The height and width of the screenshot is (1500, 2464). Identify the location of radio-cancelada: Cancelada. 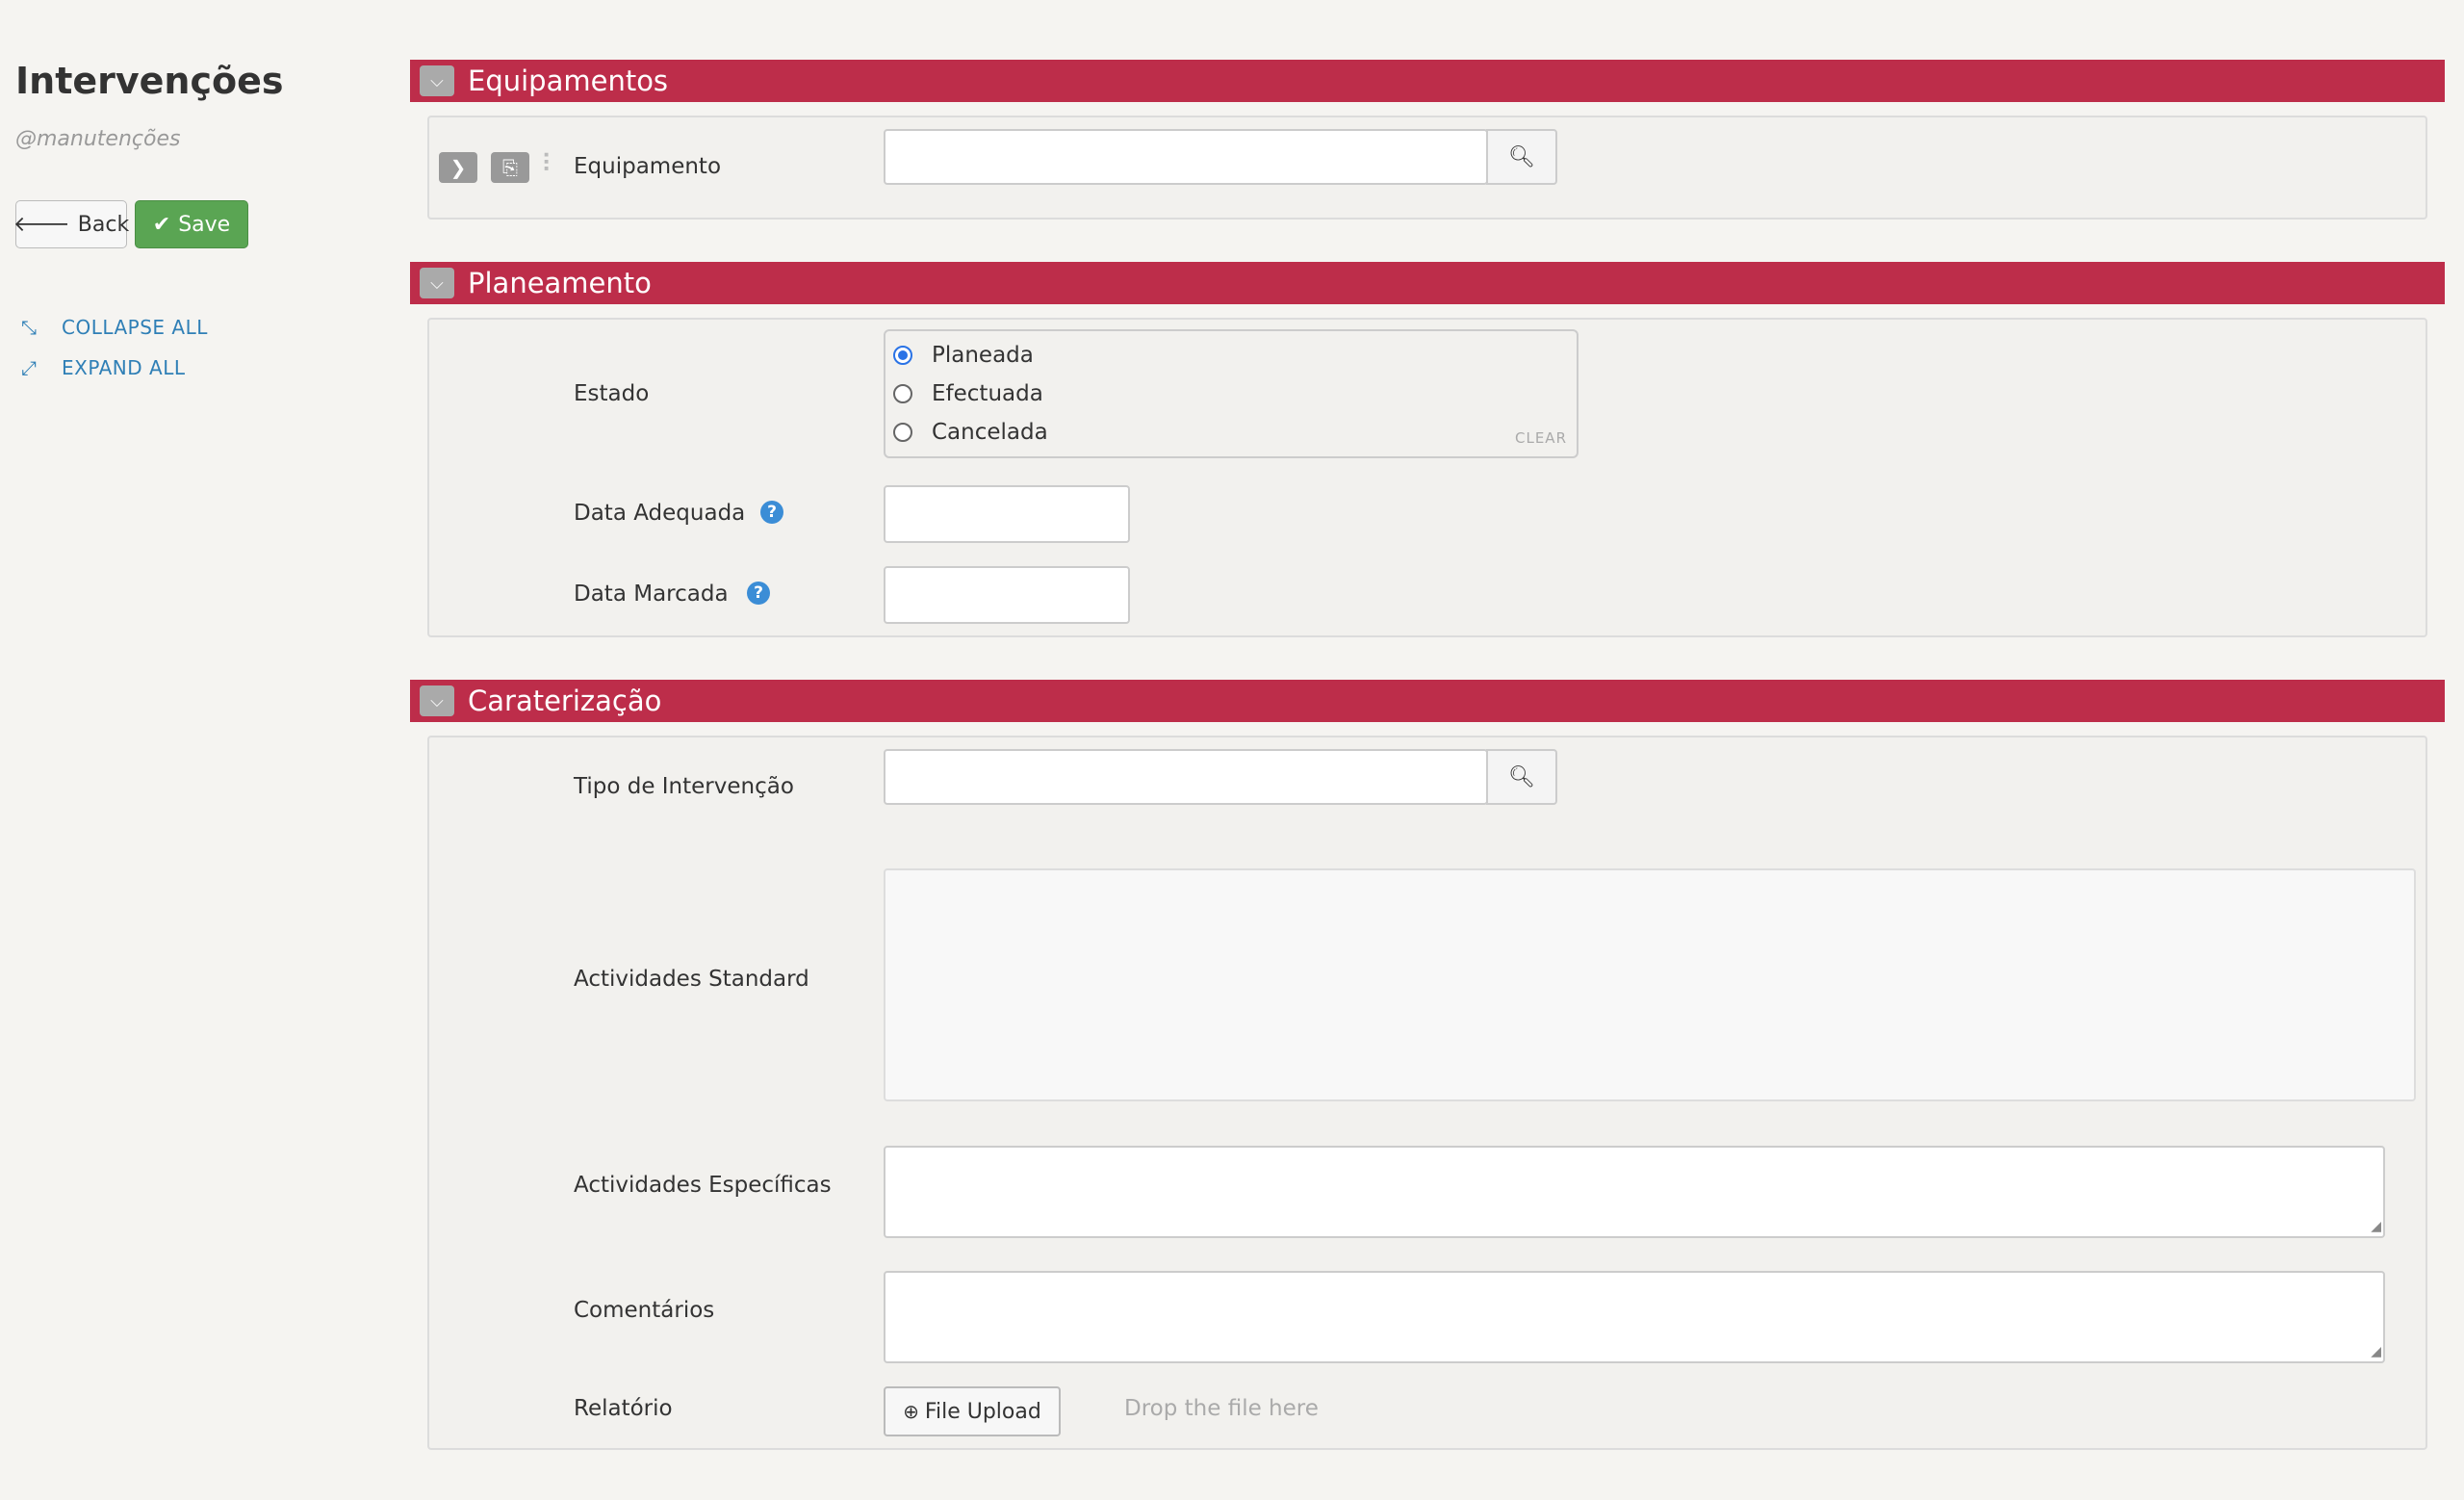
(970, 432).